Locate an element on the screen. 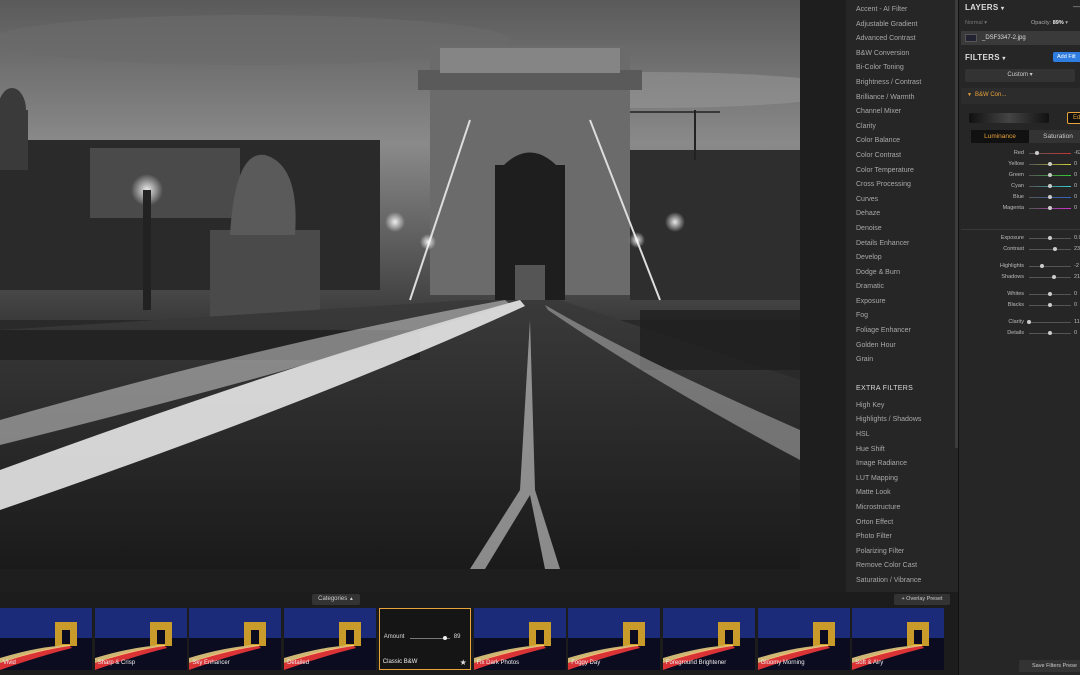  filter-list-item: Microstructure is located at coordinates (902, 508).